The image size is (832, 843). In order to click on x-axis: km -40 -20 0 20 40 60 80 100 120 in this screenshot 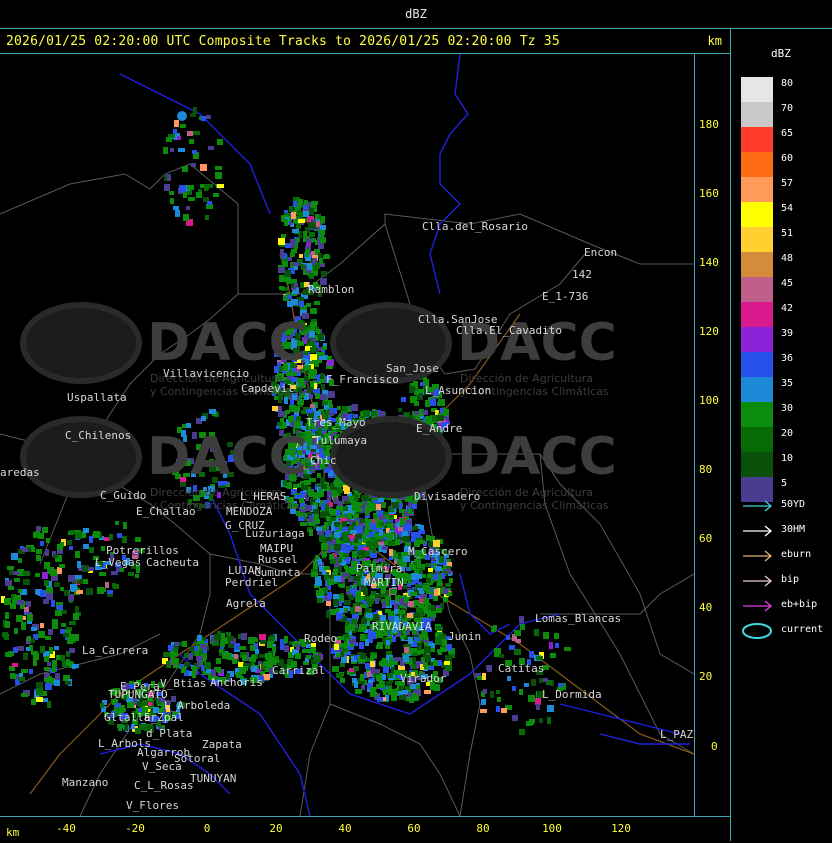, I will do `click(365, 829)`.